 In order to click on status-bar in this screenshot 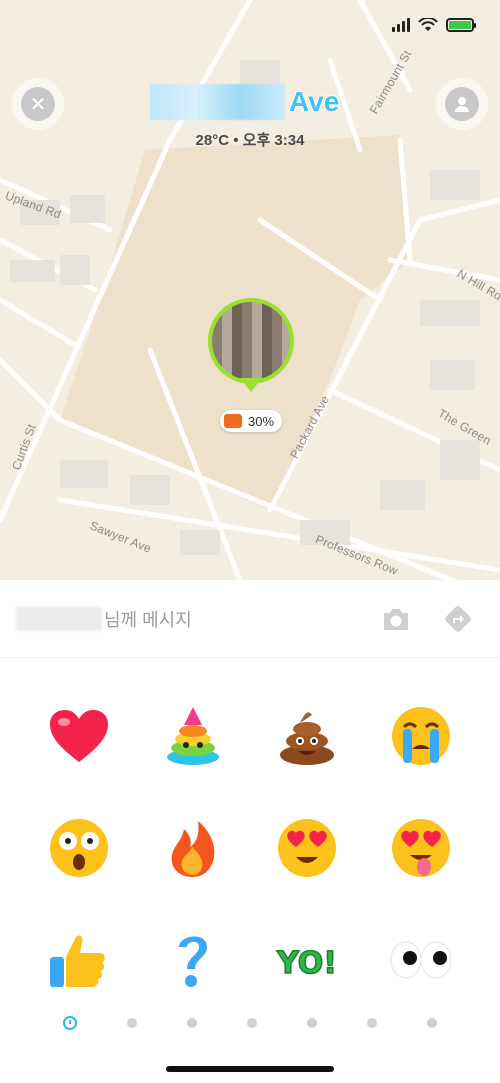, I will do `click(434, 25)`.